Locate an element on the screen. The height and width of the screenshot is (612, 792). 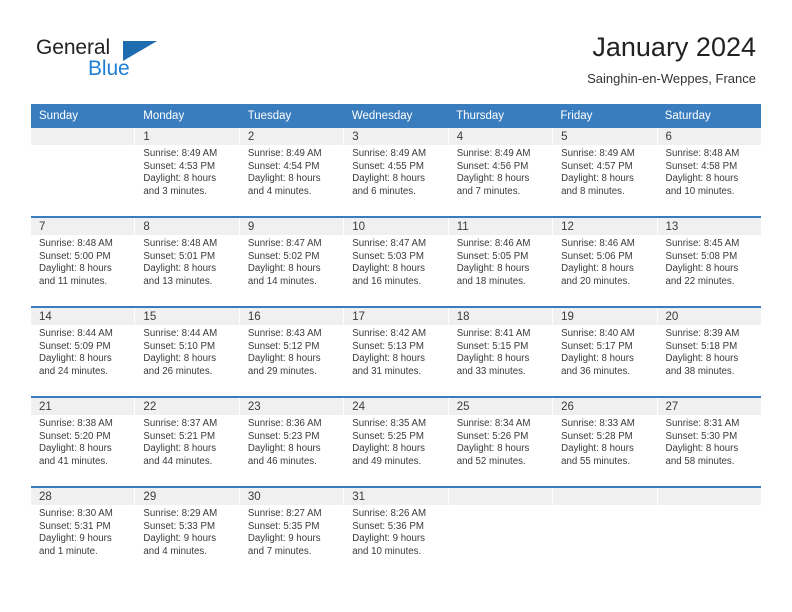
day-number: 31 is located at coordinates (396, 496).